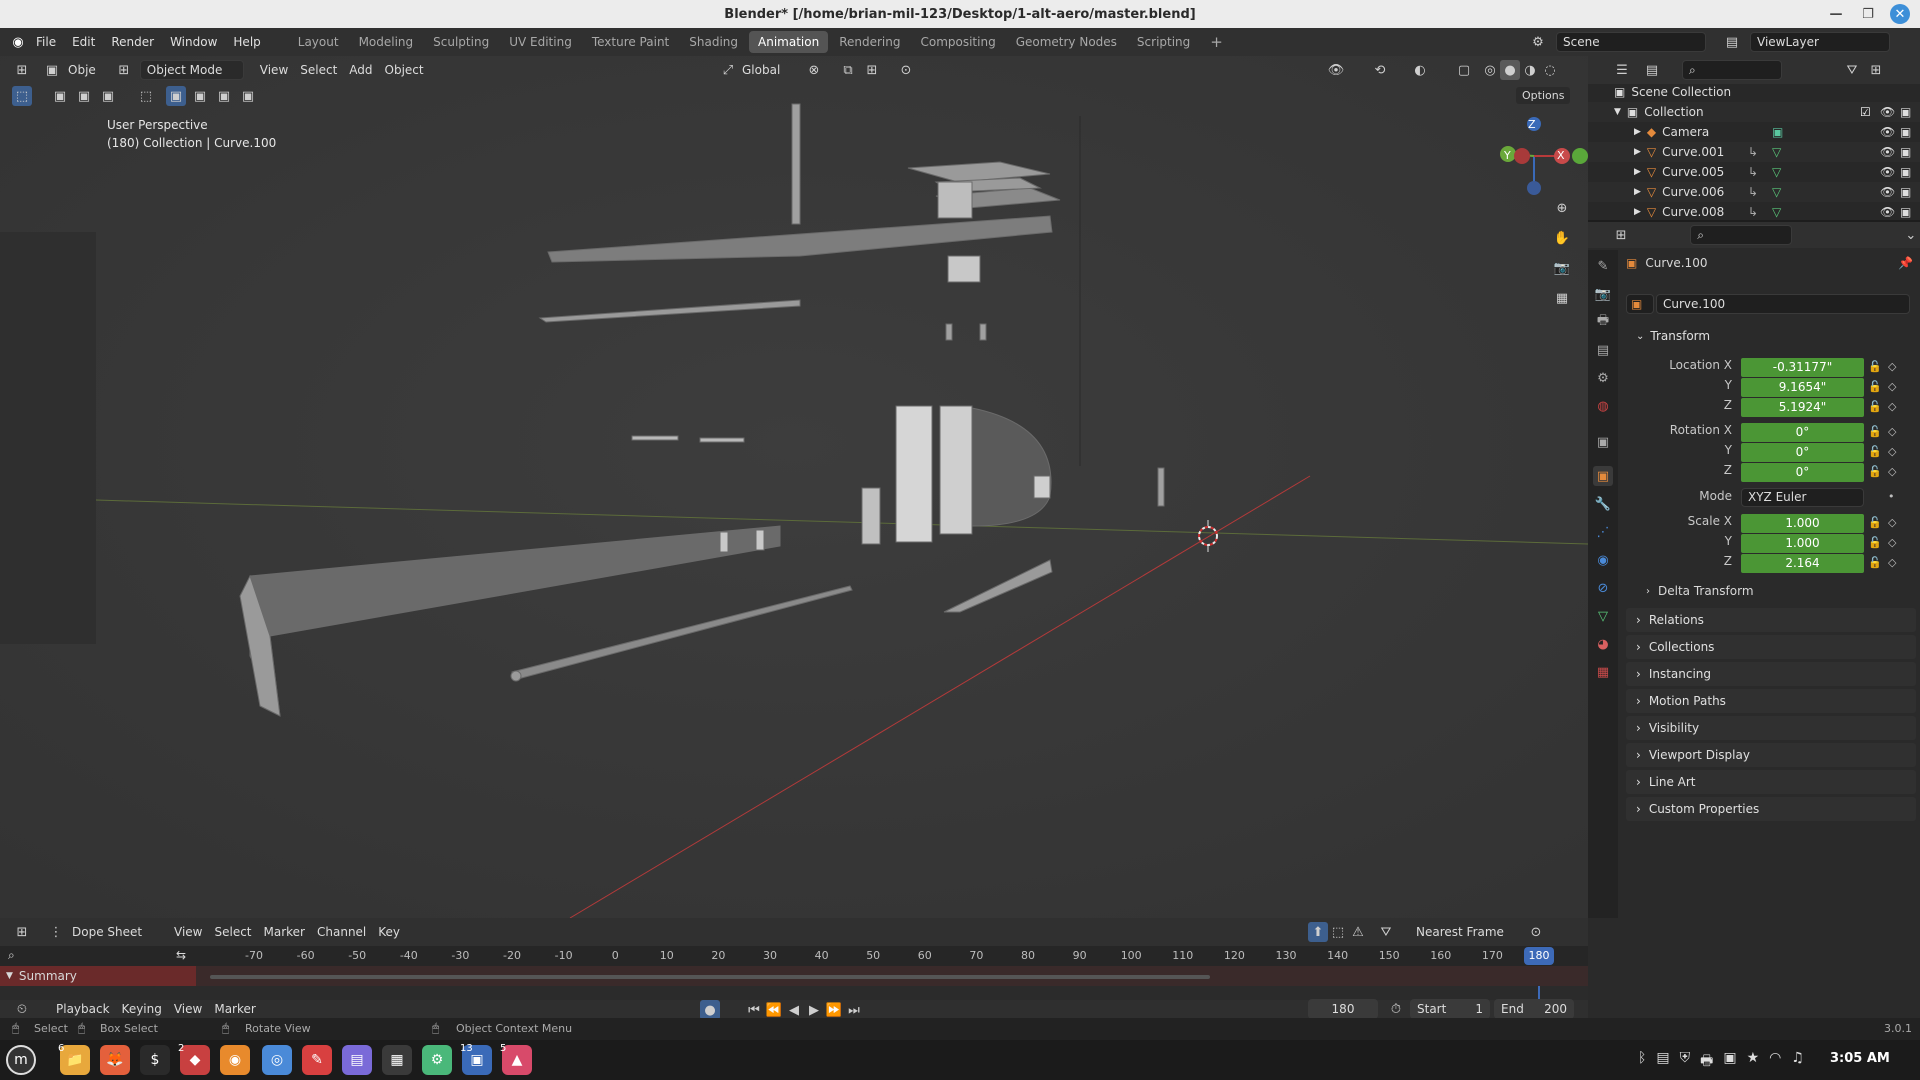 The width and height of the screenshot is (1920, 1080). I want to click on object-icon: ▣, so click(52, 70).